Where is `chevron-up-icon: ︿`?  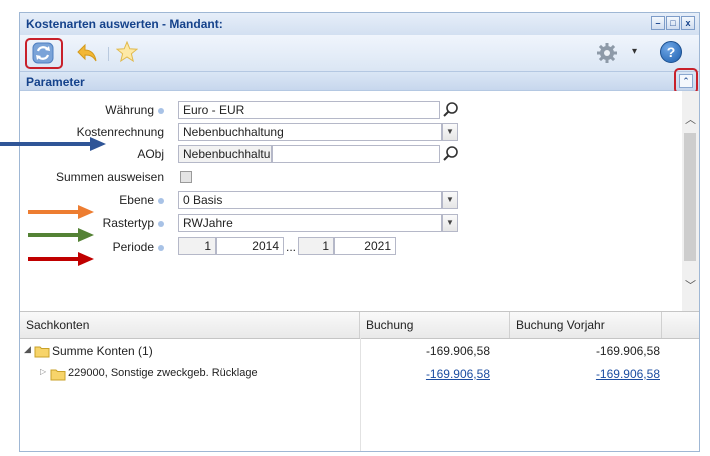 chevron-up-icon: ︿ is located at coordinates (690, 119).